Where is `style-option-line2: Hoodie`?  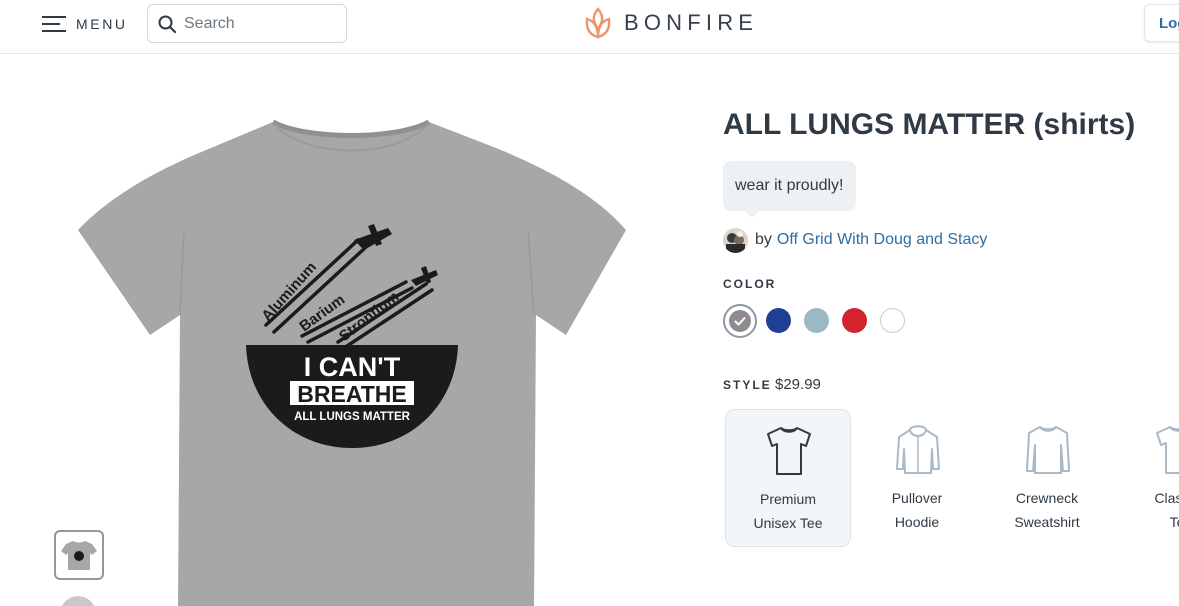
style-option-line2: Hoodie is located at coordinates (917, 522).